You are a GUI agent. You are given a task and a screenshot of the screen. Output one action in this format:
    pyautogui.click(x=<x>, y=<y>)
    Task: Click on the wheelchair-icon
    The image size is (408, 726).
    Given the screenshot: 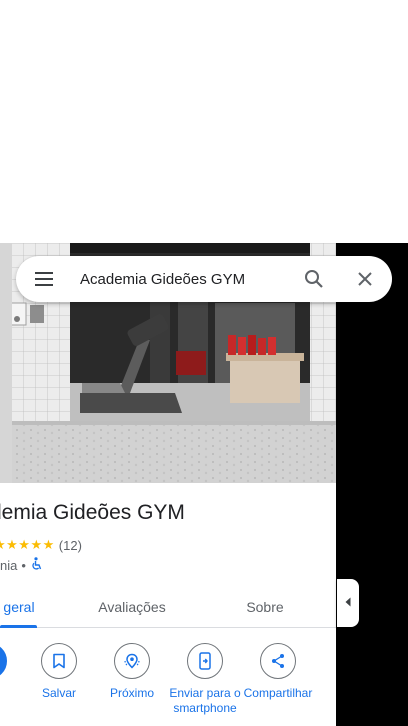 What is the action you would take?
    pyautogui.click(x=37, y=565)
    